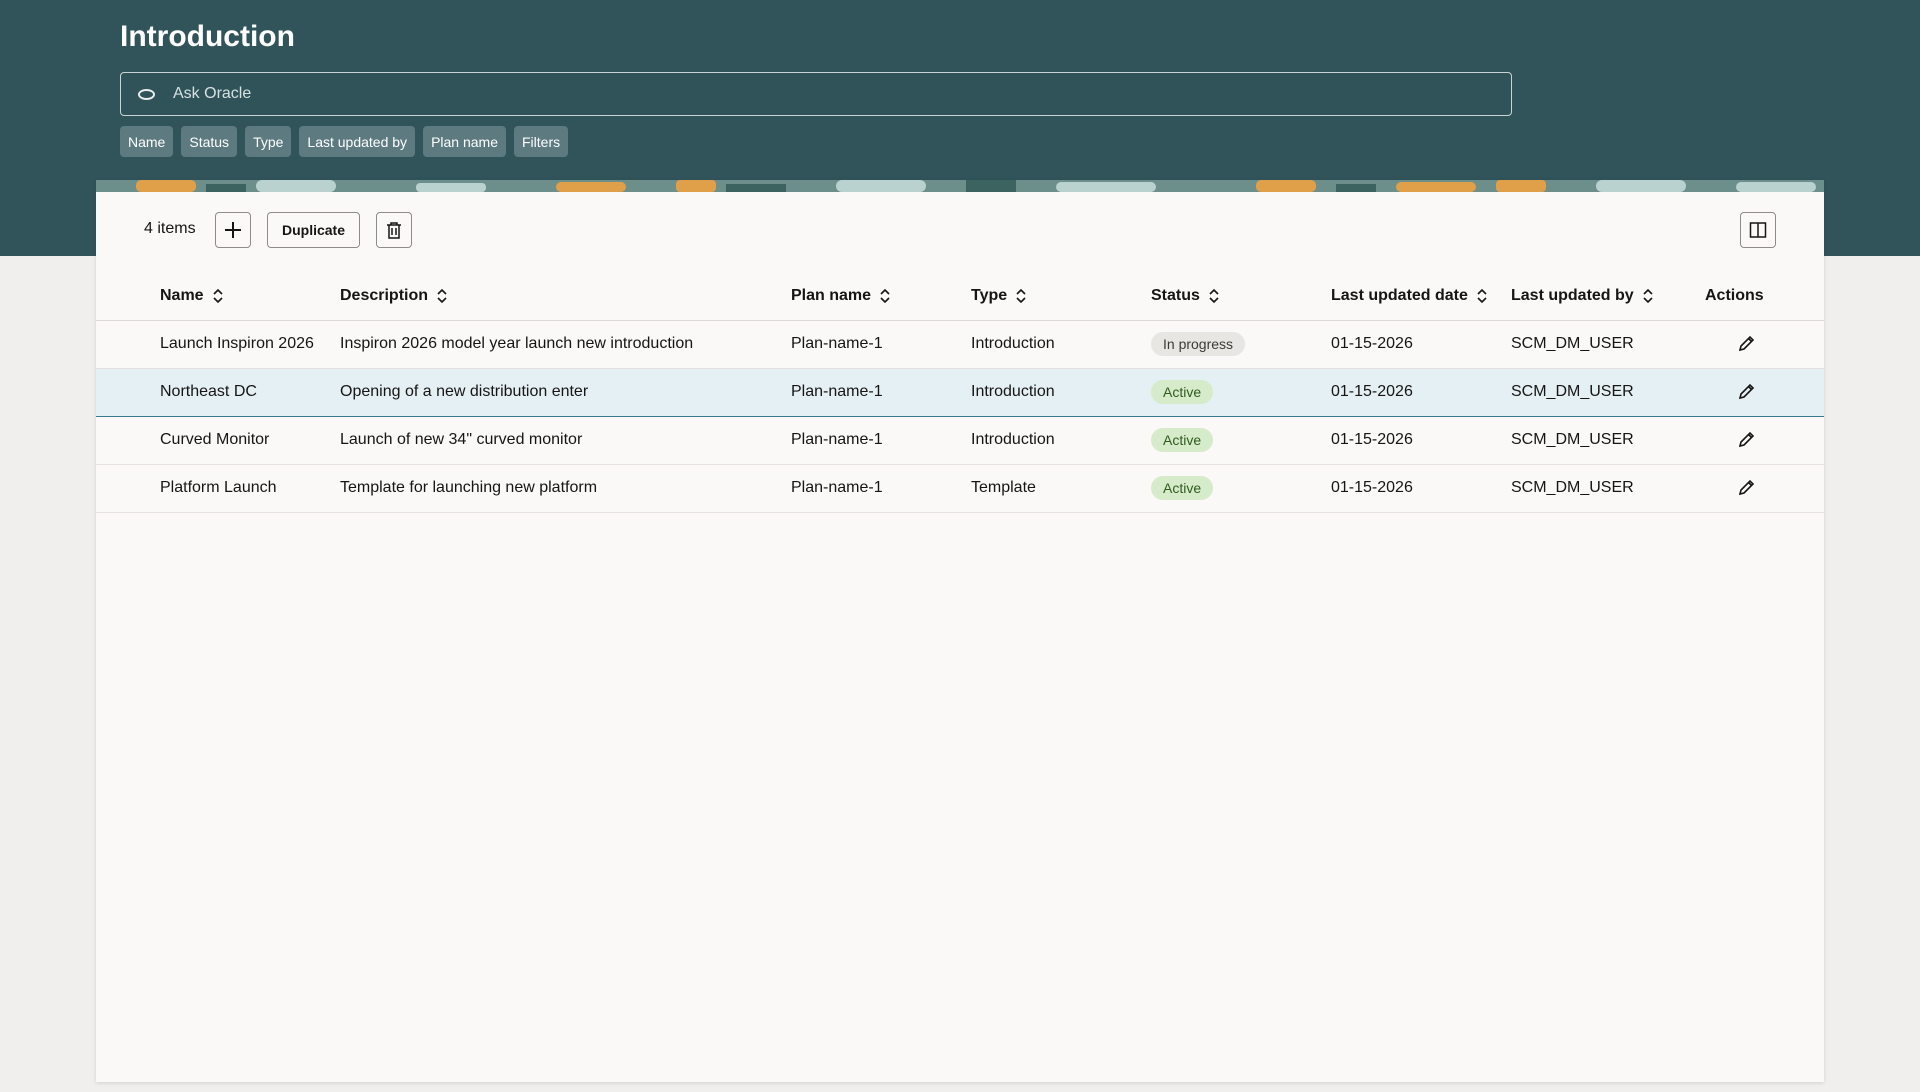  I want to click on cell-status: In progress, so click(1241, 344).